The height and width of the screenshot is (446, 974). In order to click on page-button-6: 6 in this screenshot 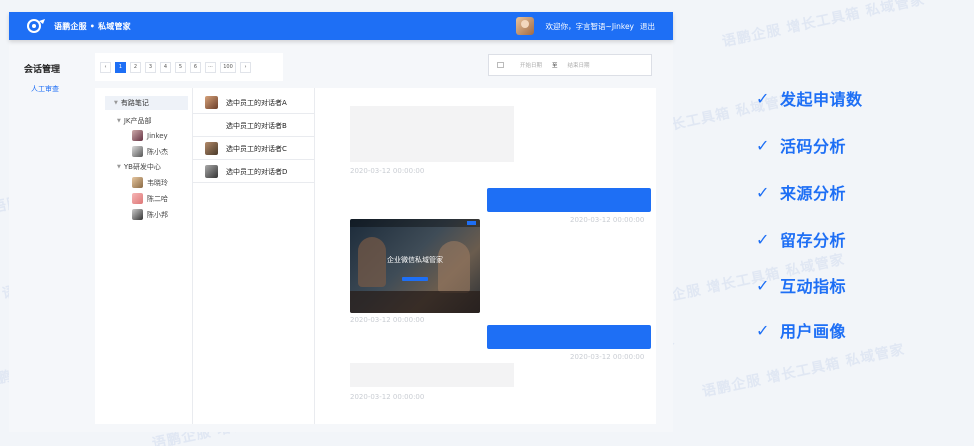, I will do `click(195, 67)`.